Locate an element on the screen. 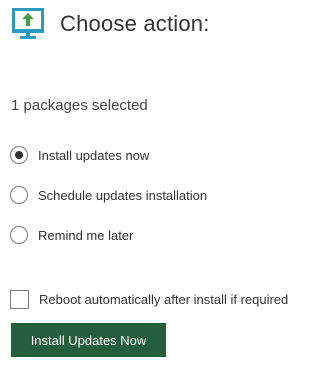  install-updates-now-button: Install Updates Now is located at coordinates (88, 340).